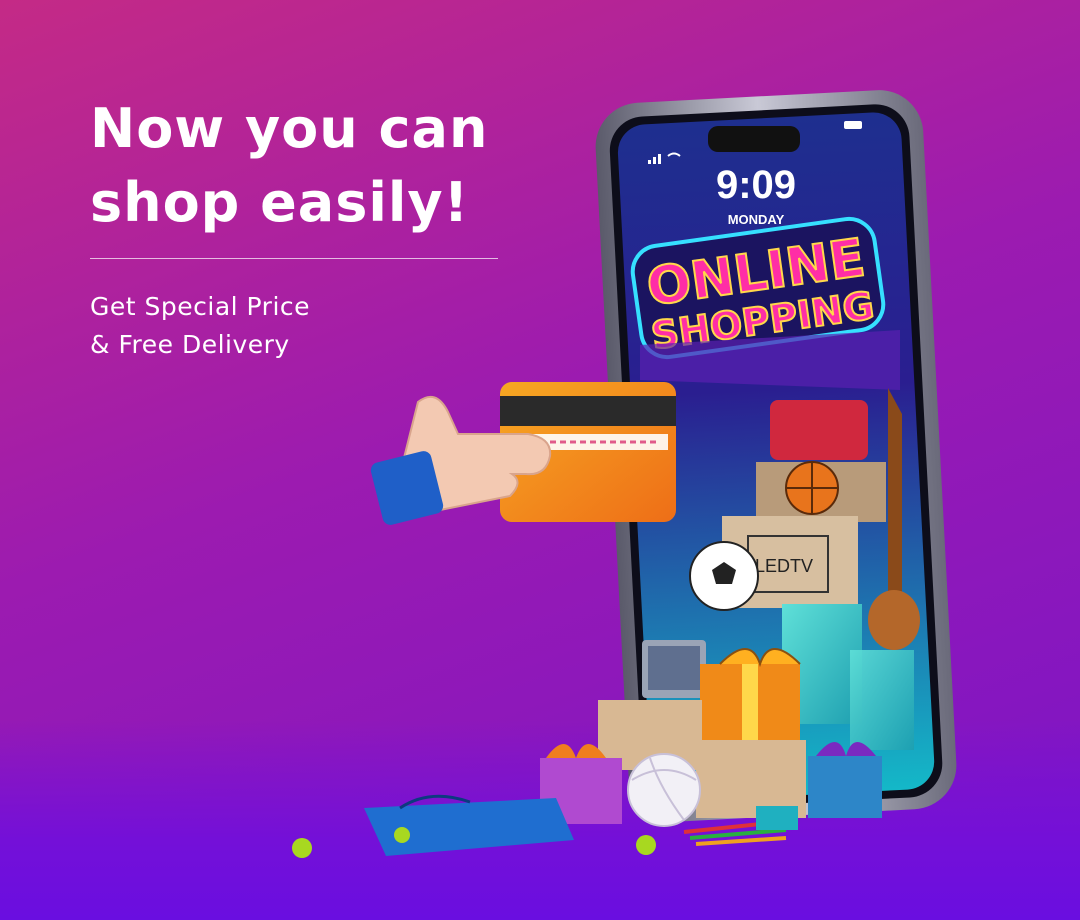 Image resolution: width=1080 pixels, height=920 pixels. Describe the element at coordinates (756, 219) in the screenshot. I see `phone-day: MONDAY` at that location.